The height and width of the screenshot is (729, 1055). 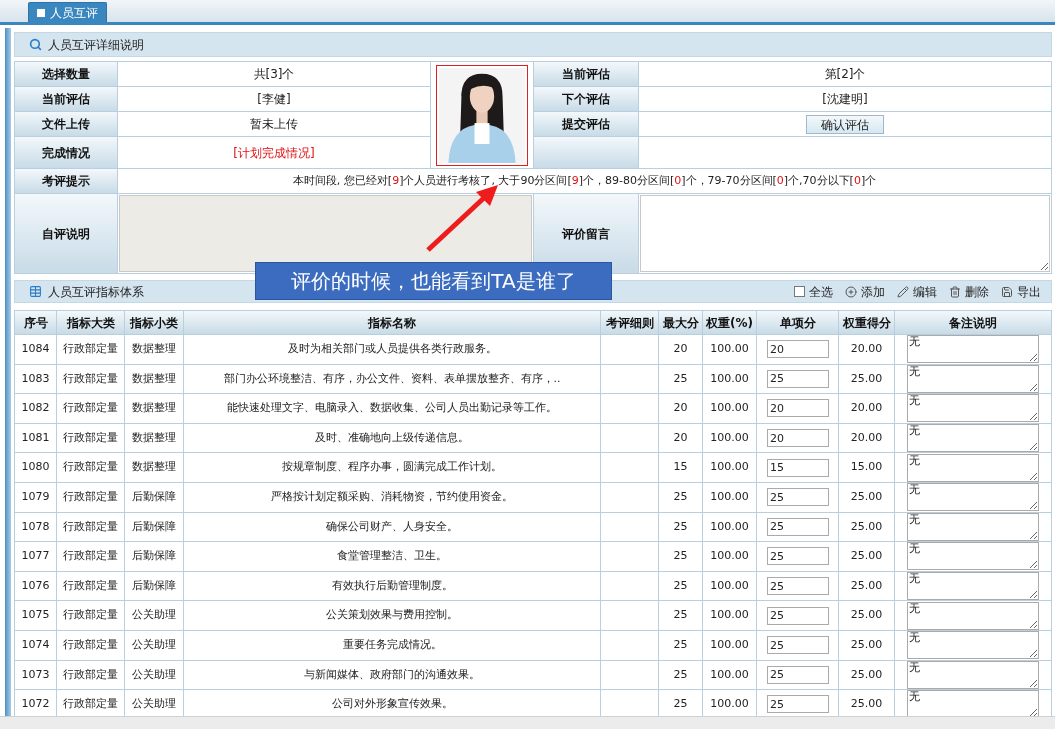 What do you see at coordinates (35, 497) in the screenshot?
I see `table-cell-text: 1079` at bounding box center [35, 497].